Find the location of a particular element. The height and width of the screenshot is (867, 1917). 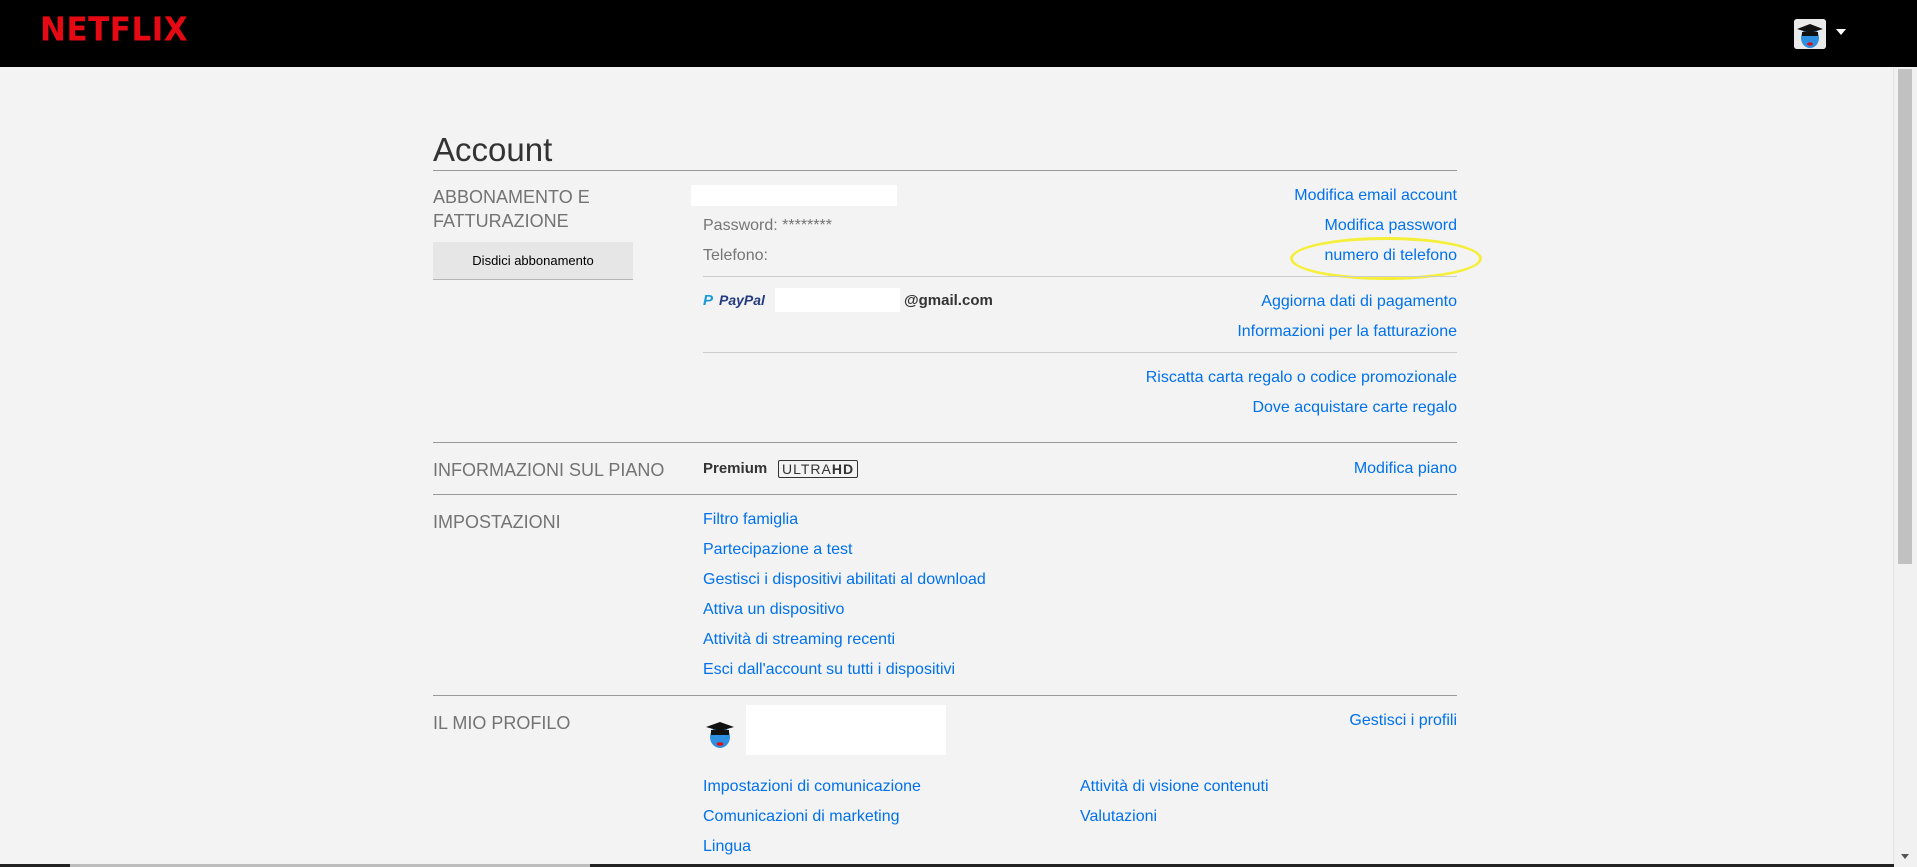

profile-link-ratings: Valutazioni is located at coordinates (1118, 817).